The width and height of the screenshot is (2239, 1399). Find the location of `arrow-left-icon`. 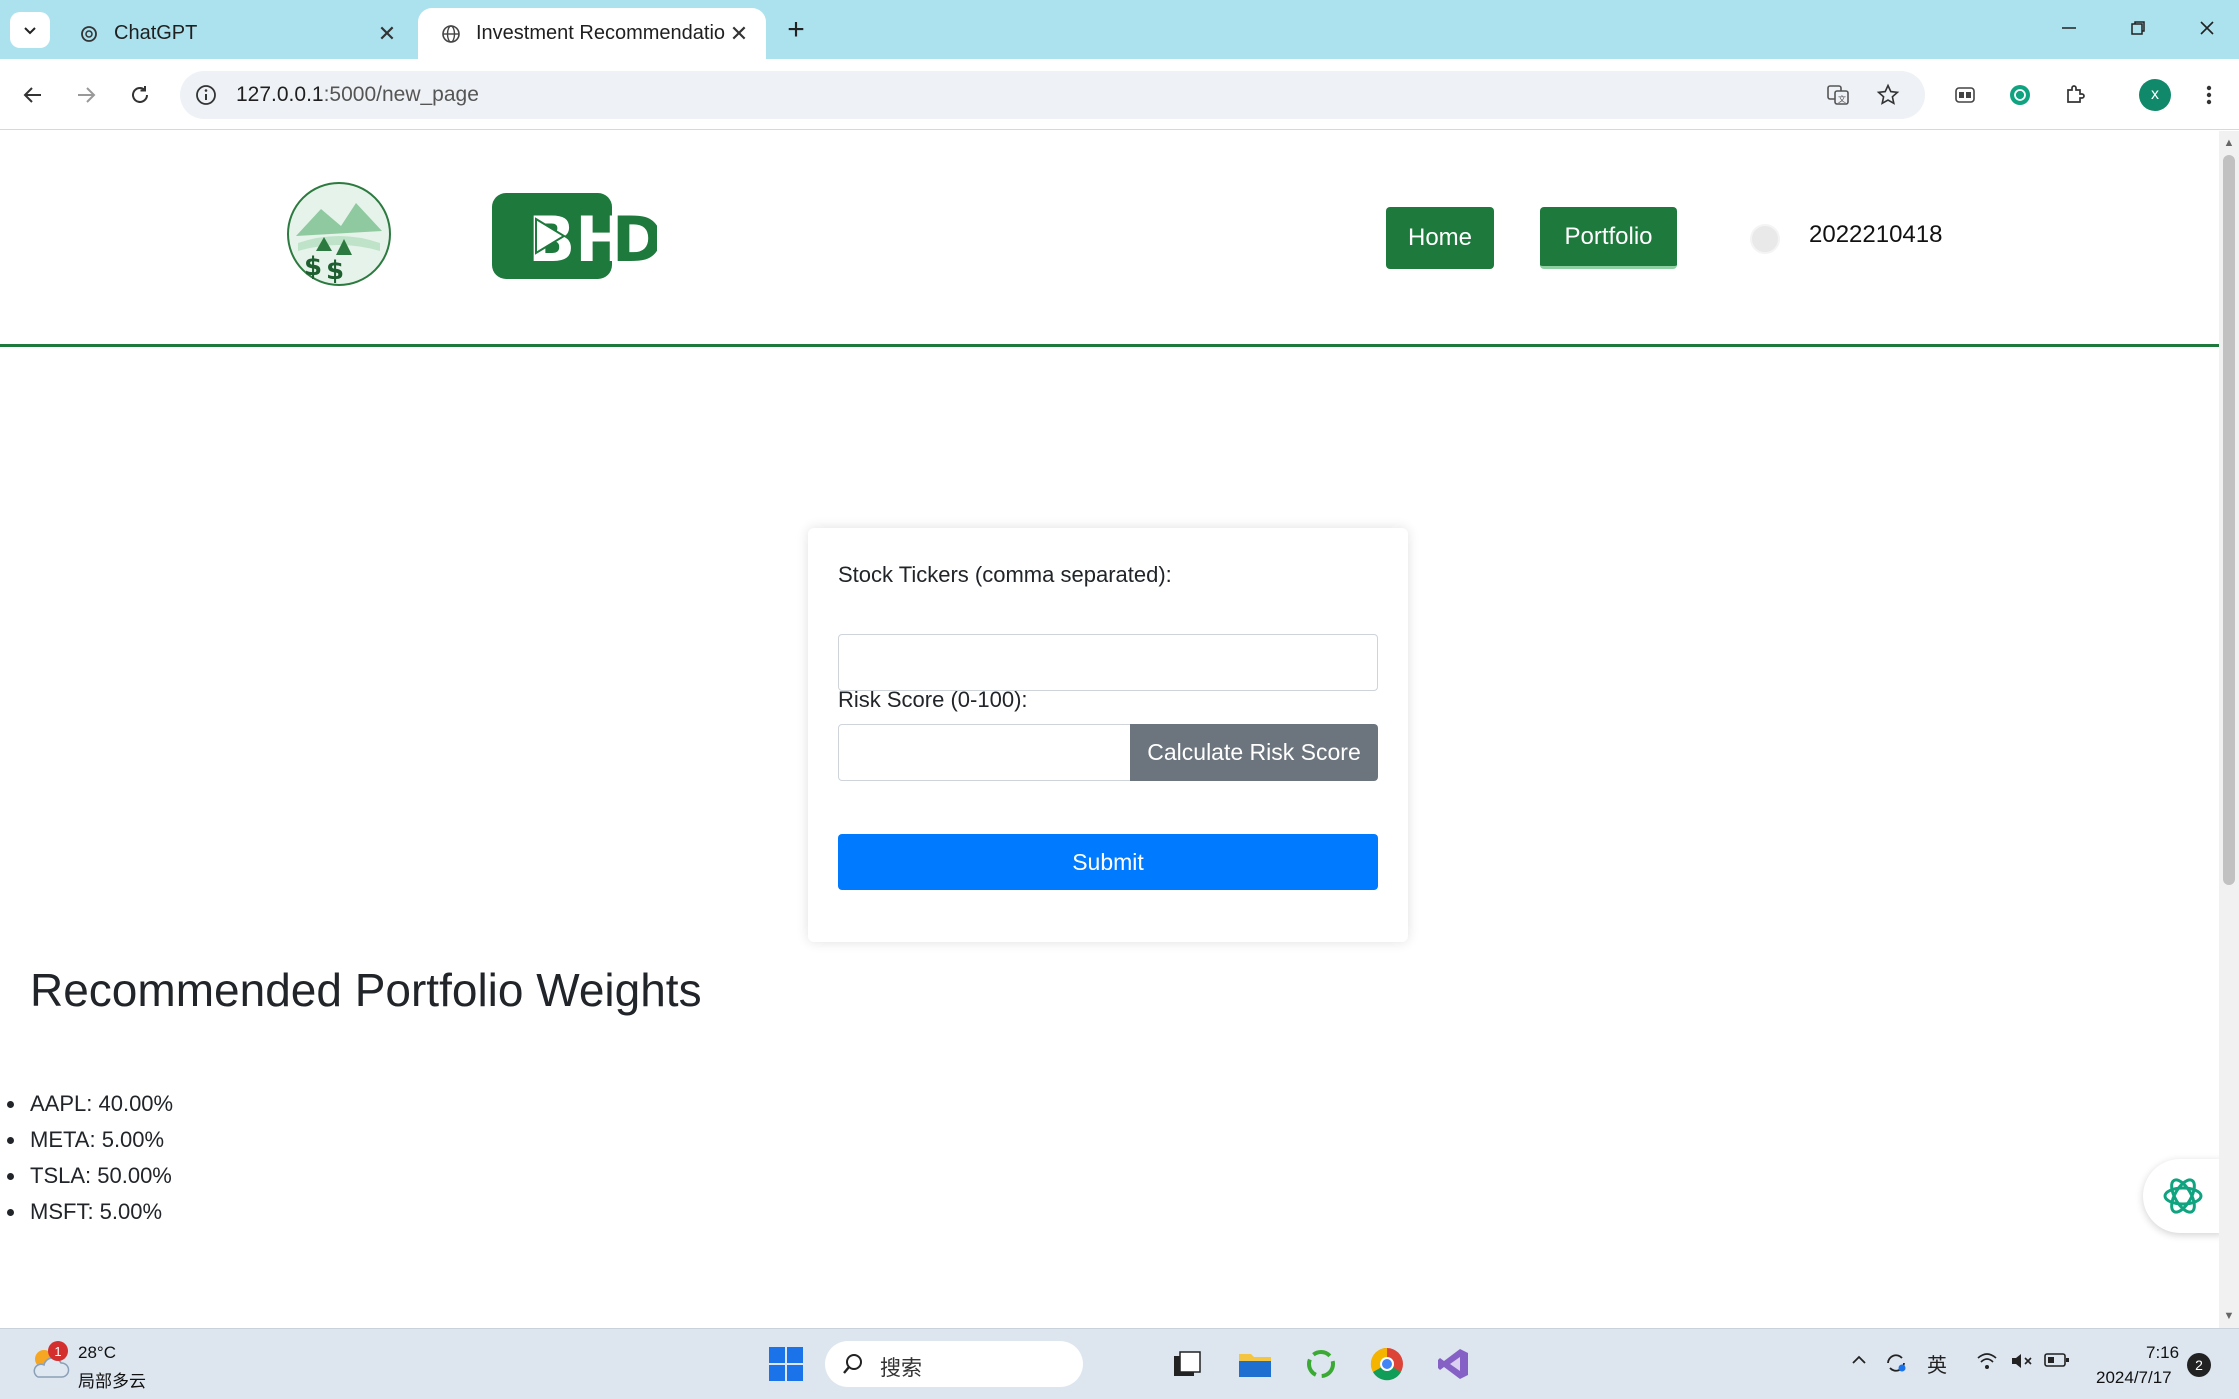

arrow-left-icon is located at coordinates (32, 95).